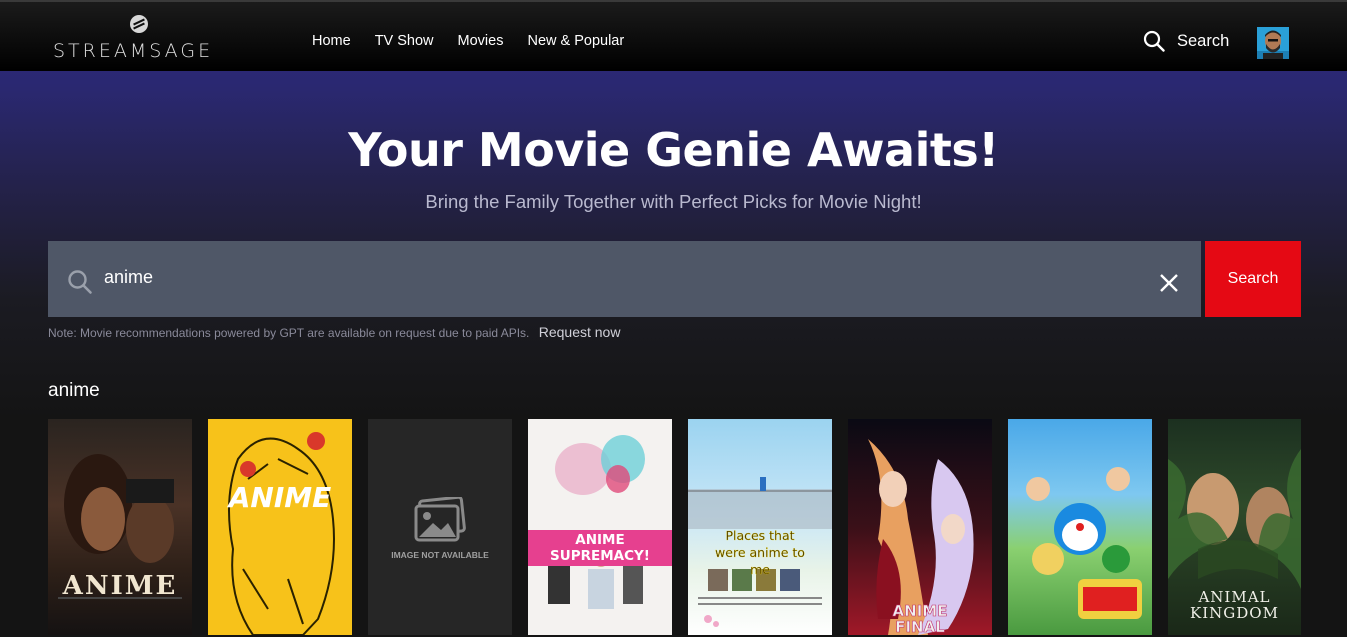 Image resolution: width=1347 pixels, height=637 pixels. What do you see at coordinates (74, 390) in the screenshot?
I see `results-title: anime` at bounding box center [74, 390].